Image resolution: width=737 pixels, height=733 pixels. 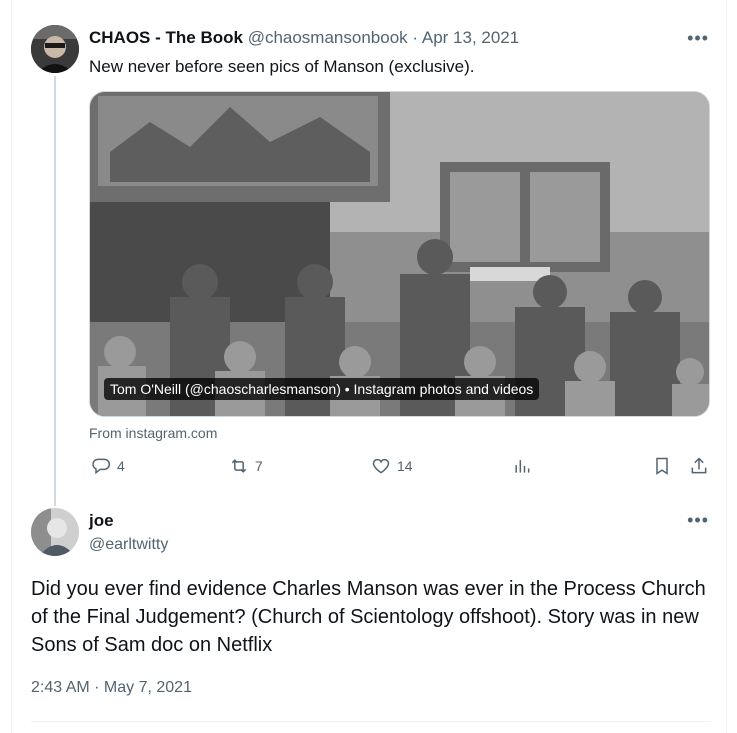 I want to click on views-icon, so click(x=522, y=466).